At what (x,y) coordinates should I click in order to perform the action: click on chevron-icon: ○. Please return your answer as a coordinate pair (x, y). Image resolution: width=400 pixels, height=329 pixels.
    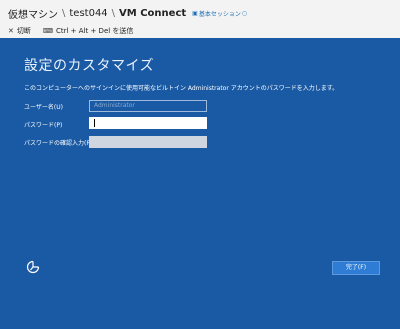
    Looking at the image, I should click on (244, 13).